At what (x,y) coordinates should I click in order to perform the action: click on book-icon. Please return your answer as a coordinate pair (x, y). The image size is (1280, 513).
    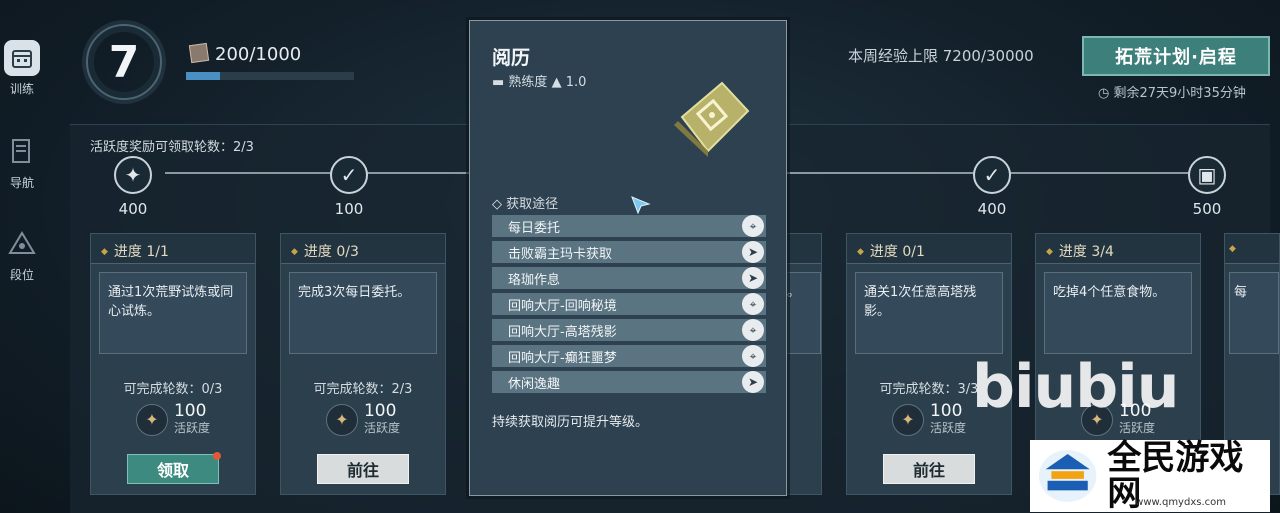
    Looking at the image, I should click on (199, 53).